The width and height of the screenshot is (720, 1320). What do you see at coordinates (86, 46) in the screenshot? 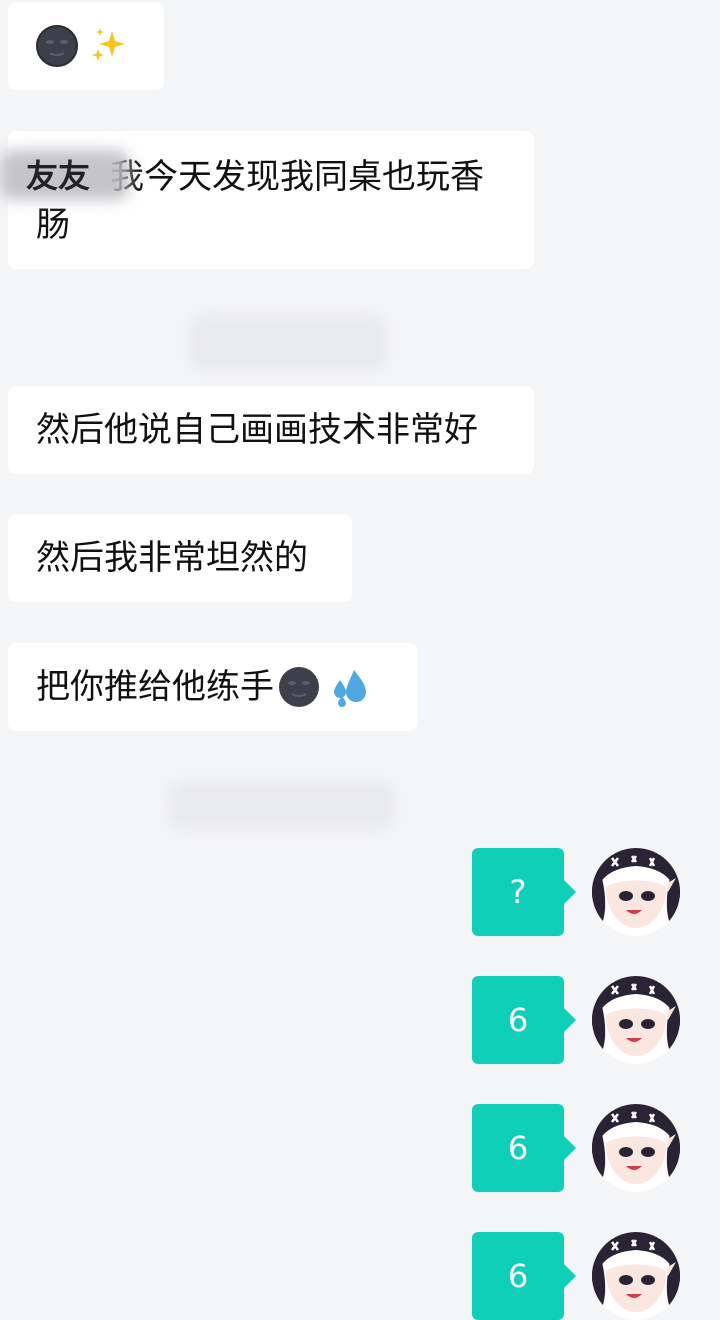
I see `incoming-message` at bounding box center [86, 46].